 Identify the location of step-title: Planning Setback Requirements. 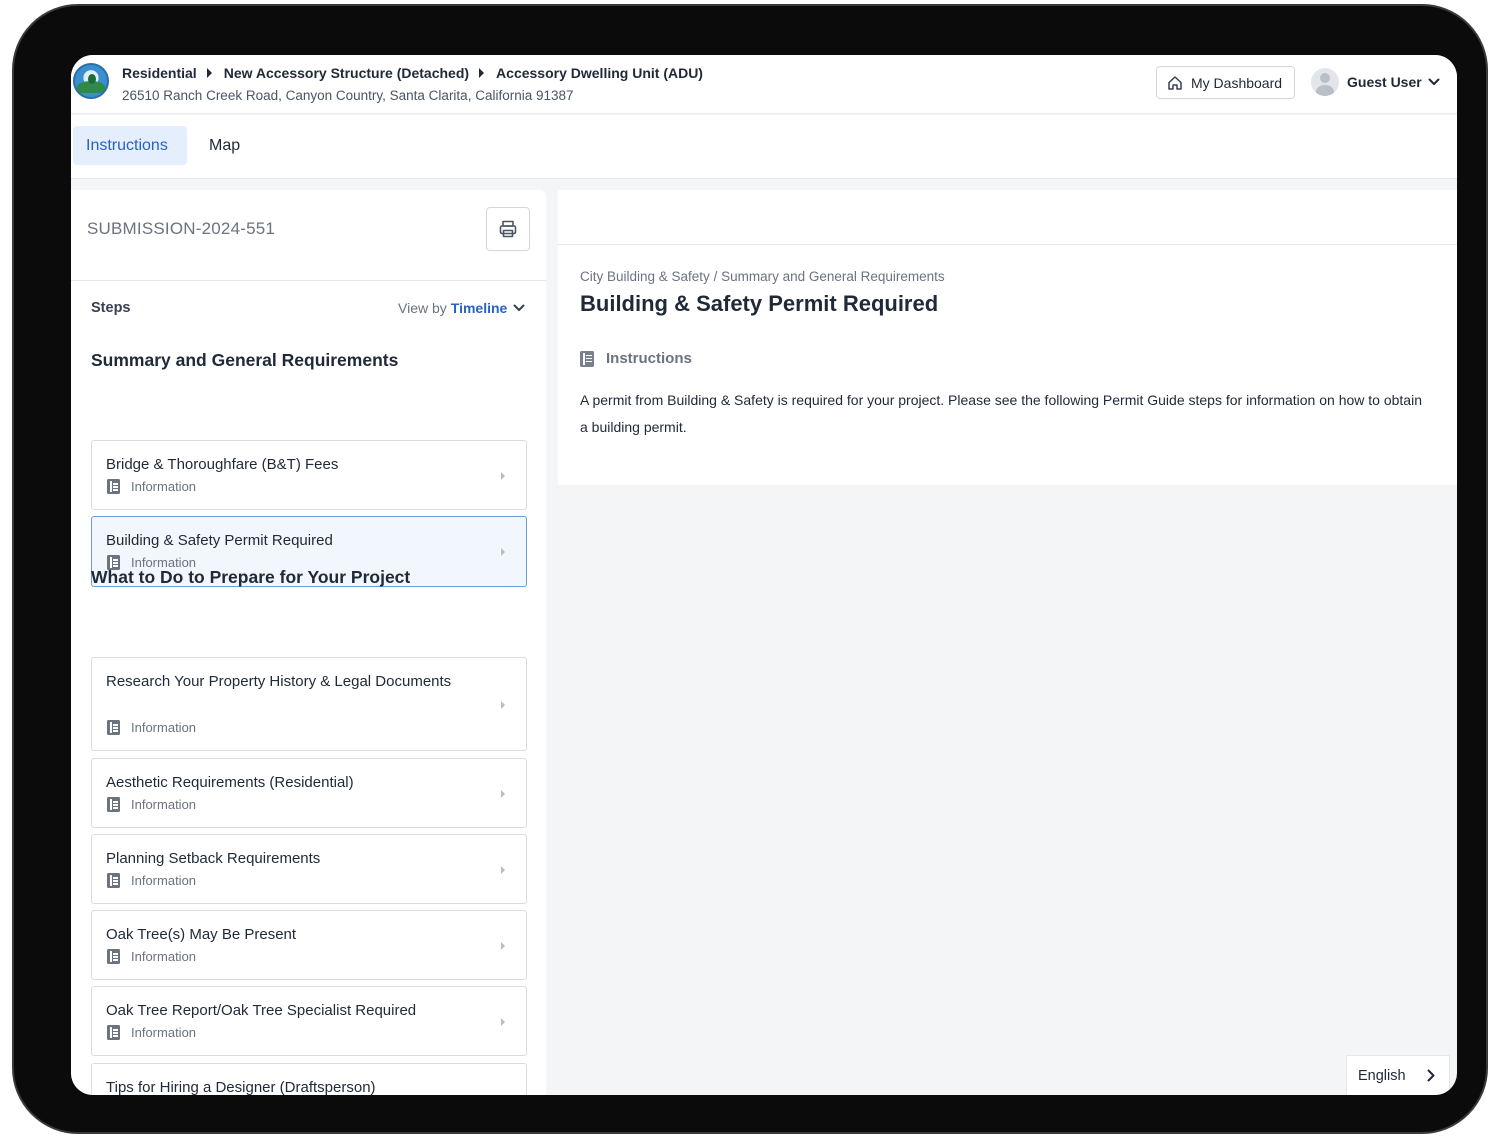
(213, 858).